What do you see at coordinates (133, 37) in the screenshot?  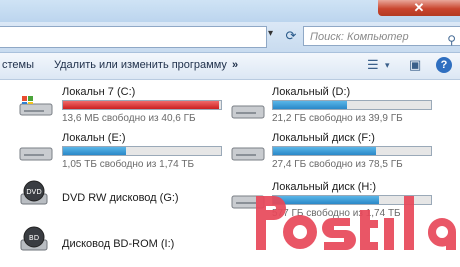 I see `address-input` at bounding box center [133, 37].